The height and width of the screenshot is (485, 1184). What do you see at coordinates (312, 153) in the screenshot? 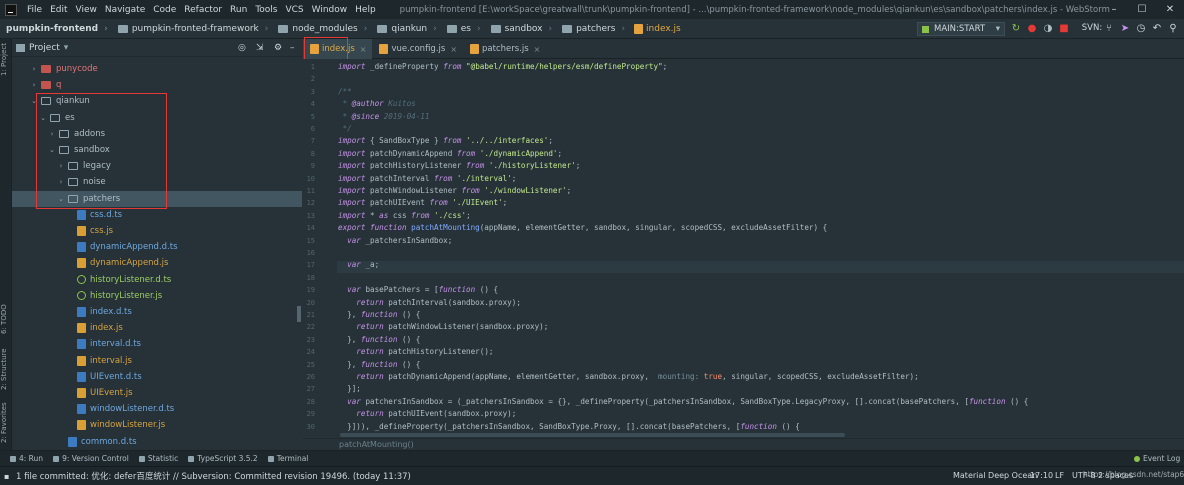
I see `line-number: 8` at bounding box center [312, 153].